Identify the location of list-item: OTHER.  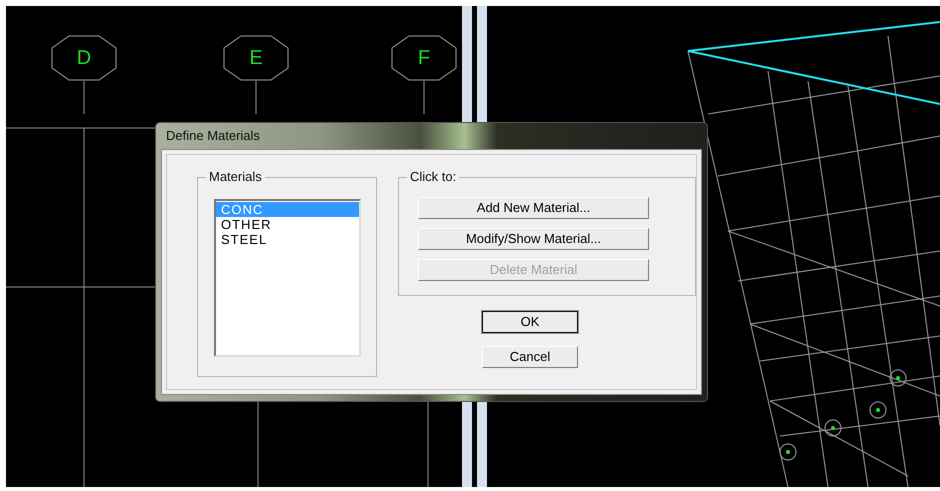
(287, 224).